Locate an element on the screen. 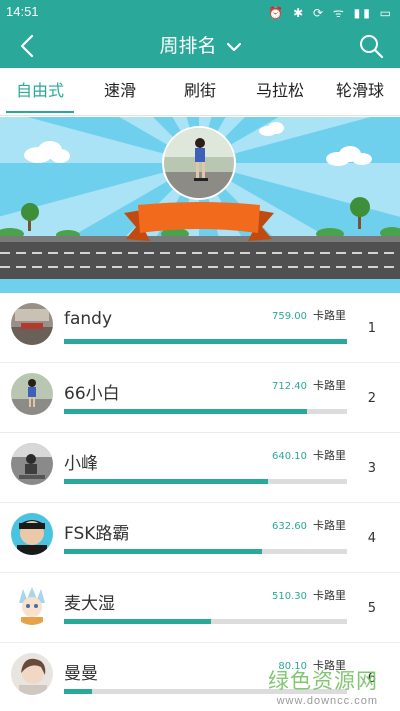 The width and height of the screenshot is (400, 711). rider-name: 66小白 is located at coordinates (92, 394).